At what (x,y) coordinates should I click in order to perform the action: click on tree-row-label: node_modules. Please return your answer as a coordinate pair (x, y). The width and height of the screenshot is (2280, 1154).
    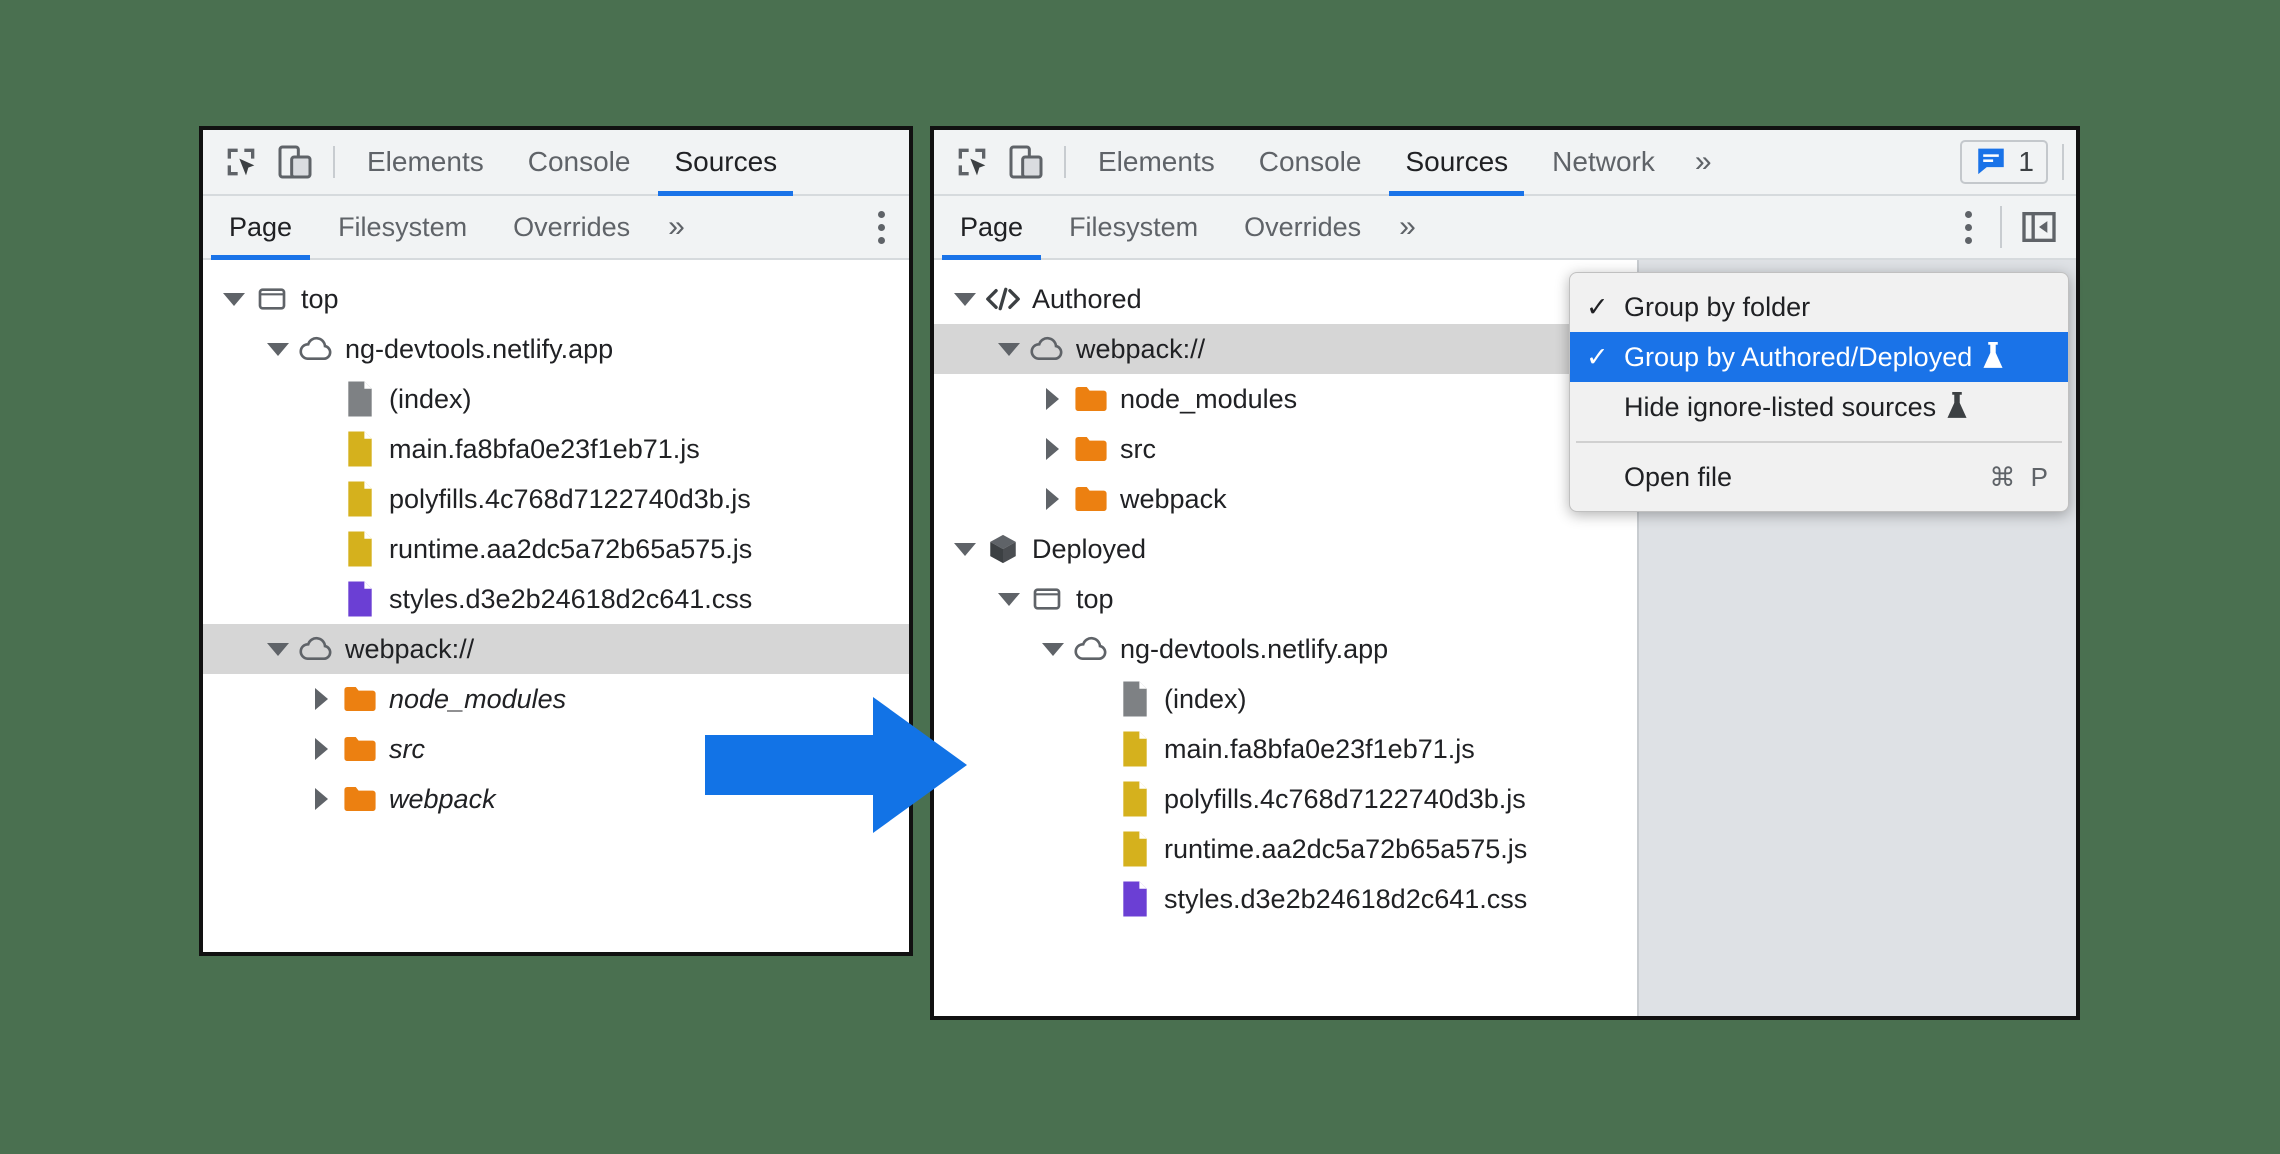
    Looking at the image, I should click on (478, 698).